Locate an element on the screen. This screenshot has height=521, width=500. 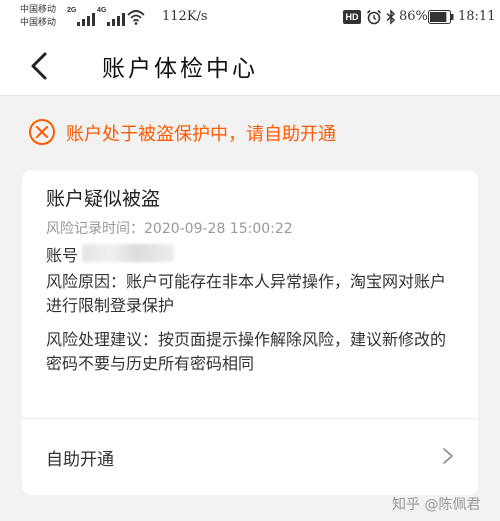
record-time: 风险记录时间：2020-09-28 15:00:22 is located at coordinates (169, 228).